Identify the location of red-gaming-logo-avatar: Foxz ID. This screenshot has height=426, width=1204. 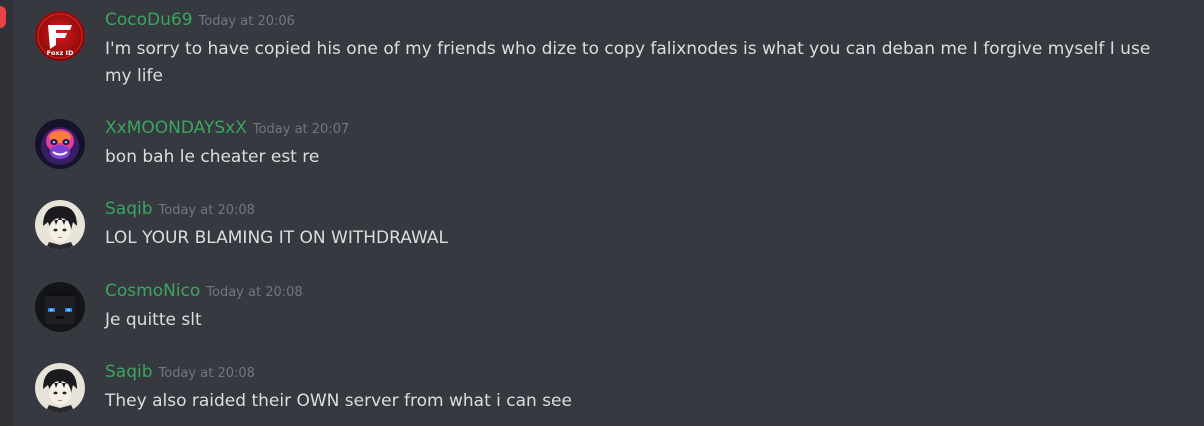
(60, 36).